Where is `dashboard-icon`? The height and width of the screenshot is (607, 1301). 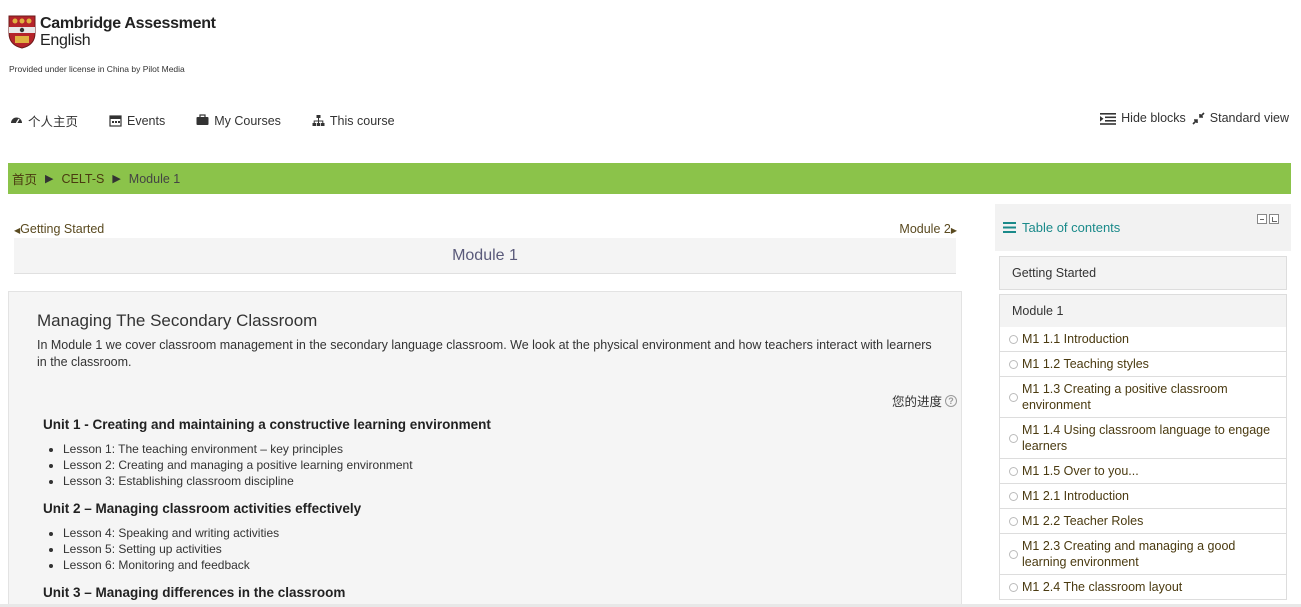 dashboard-icon is located at coordinates (16, 120).